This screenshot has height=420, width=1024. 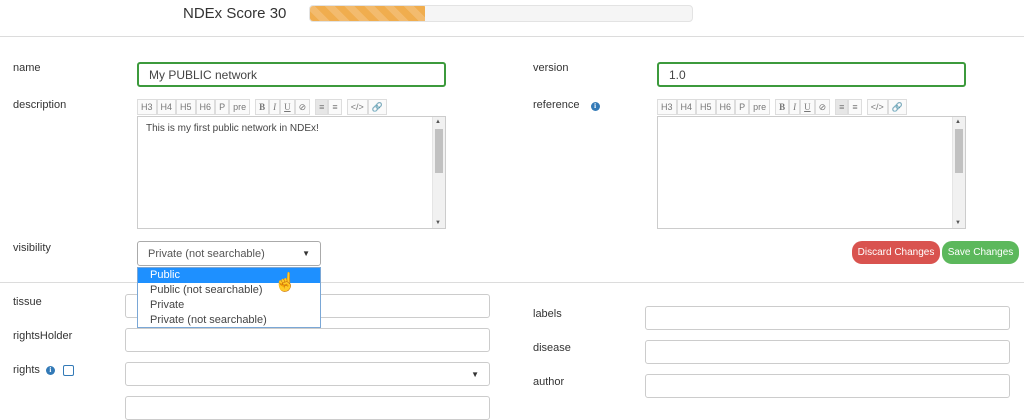 What do you see at coordinates (68, 370) in the screenshot?
I see `edit-icon` at bounding box center [68, 370].